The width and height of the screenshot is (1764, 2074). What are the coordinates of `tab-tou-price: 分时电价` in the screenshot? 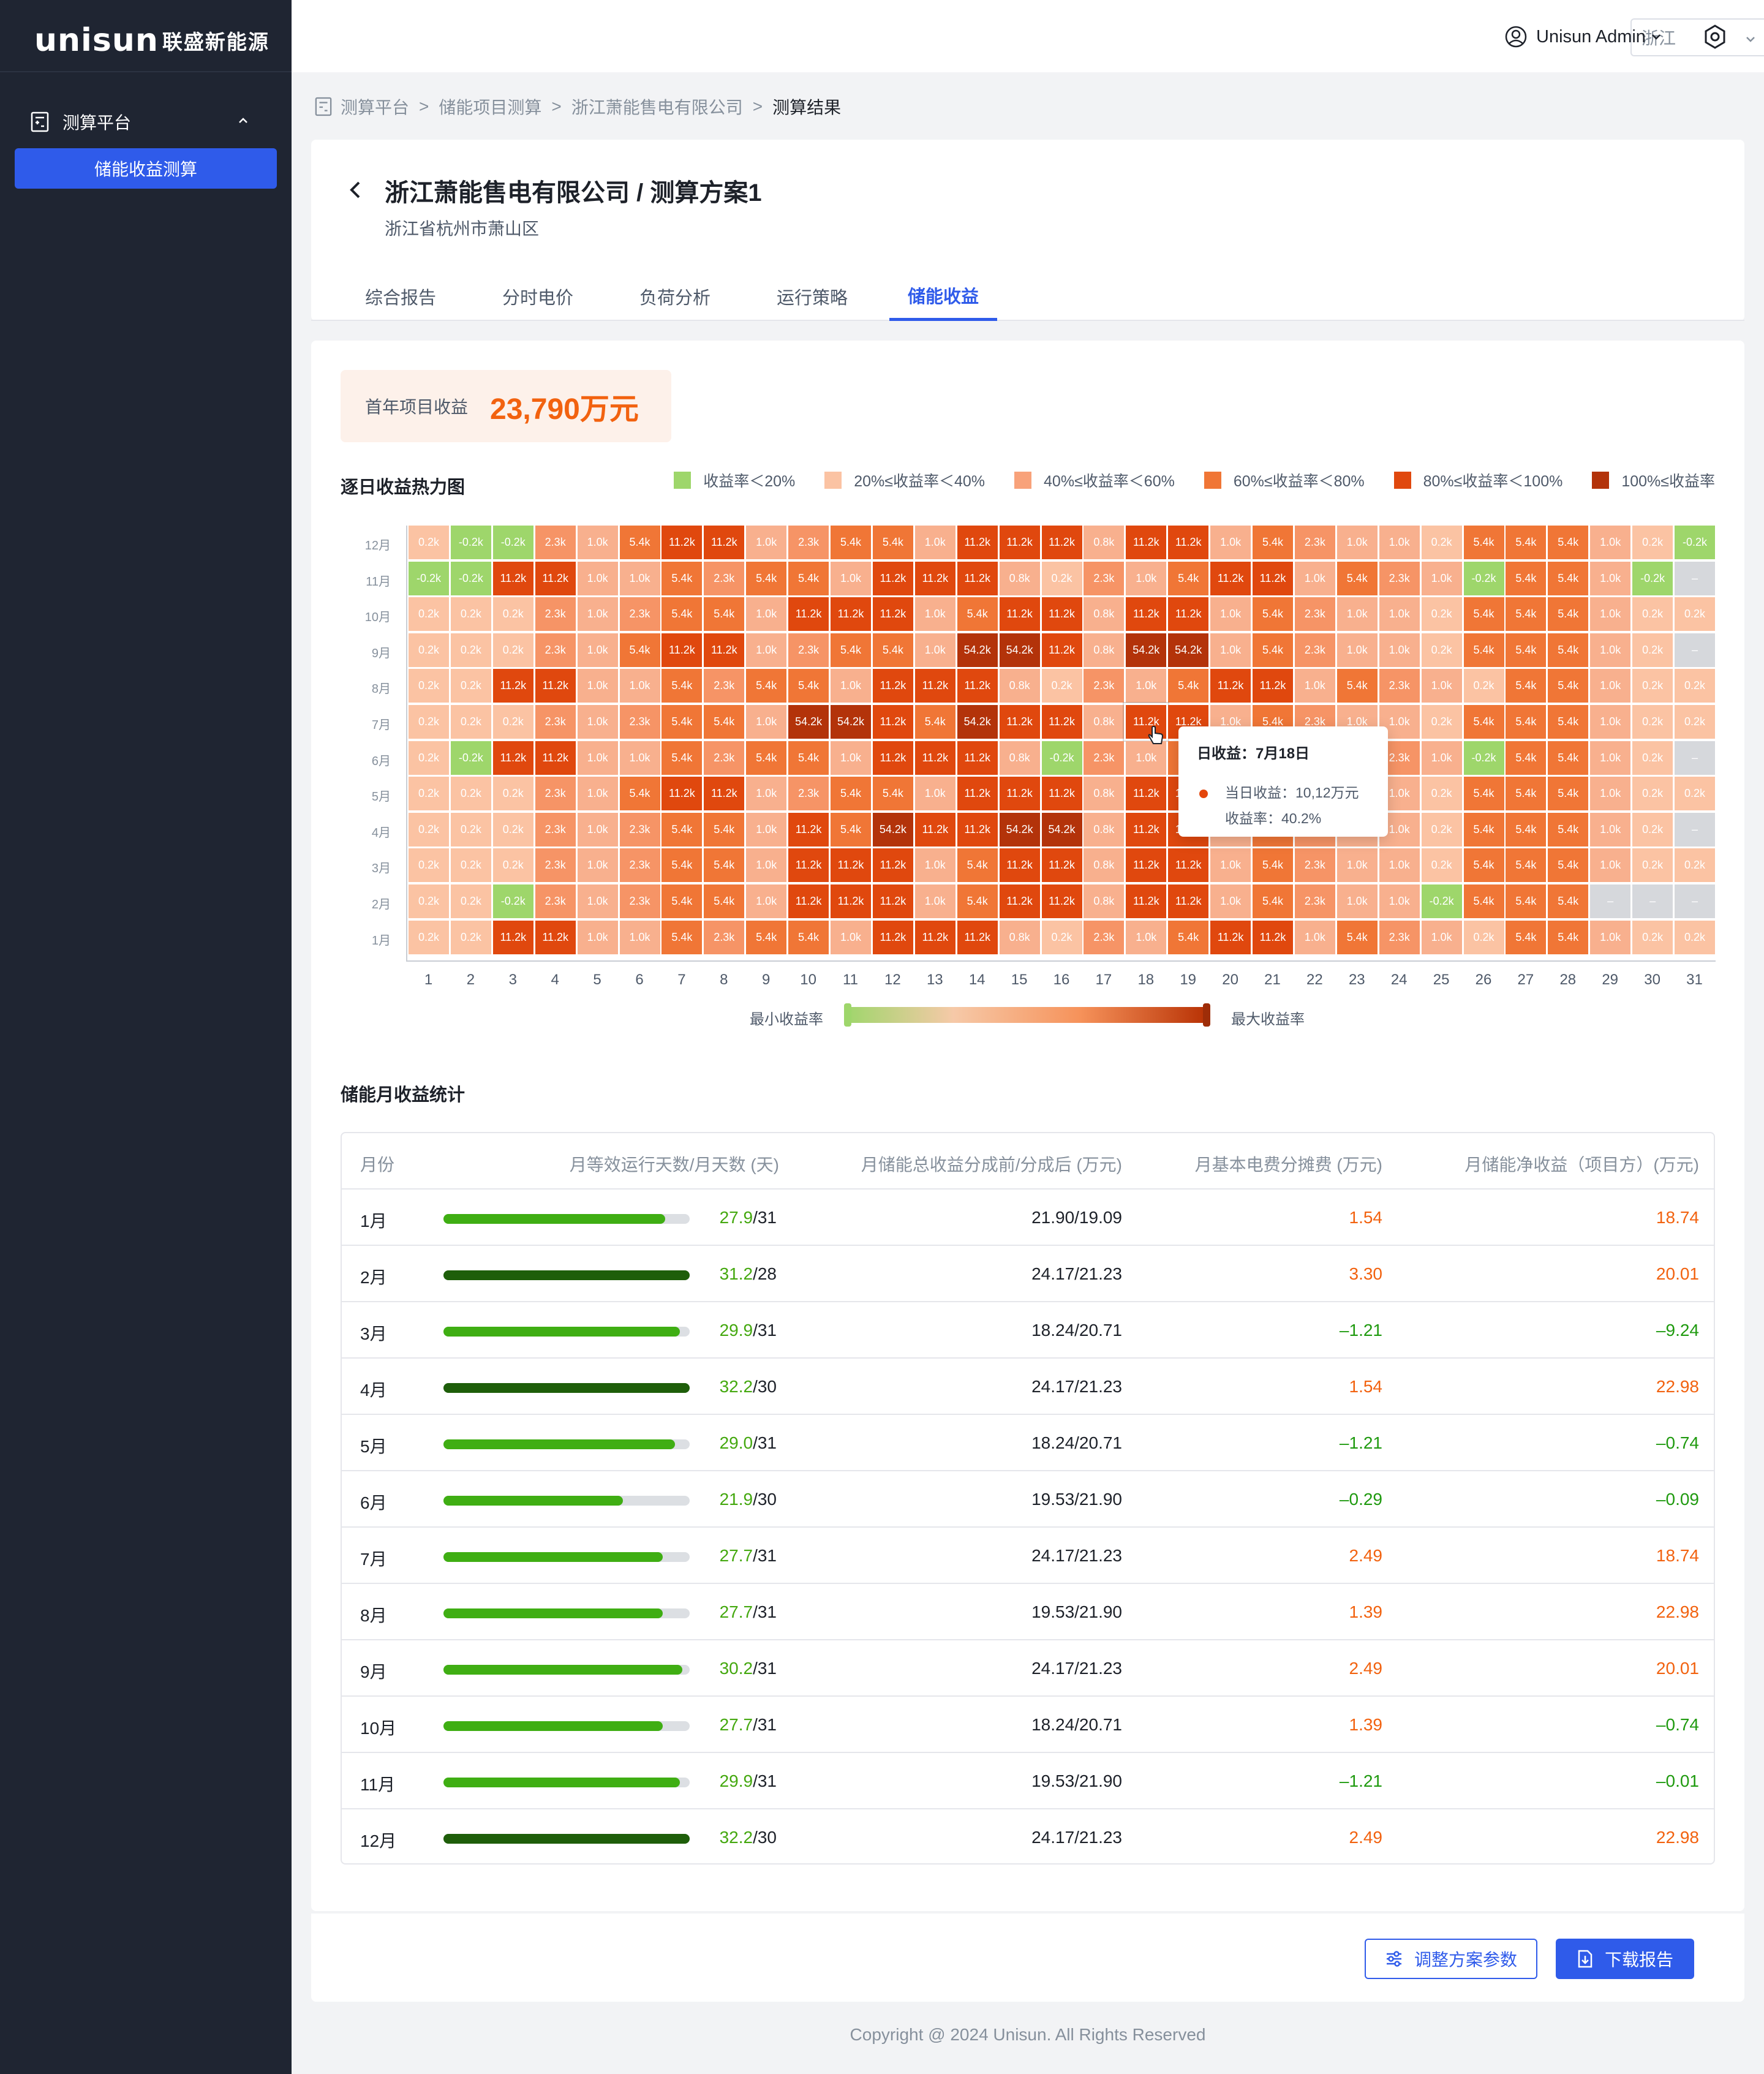 It's located at (537, 296).